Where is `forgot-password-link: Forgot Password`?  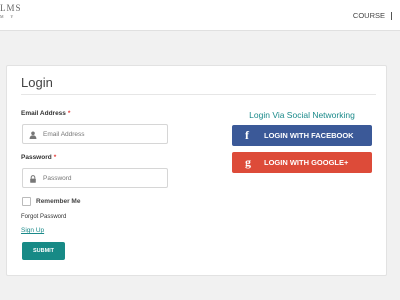 forgot-password-link: Forgot Password is located at coordinates (43, 217).